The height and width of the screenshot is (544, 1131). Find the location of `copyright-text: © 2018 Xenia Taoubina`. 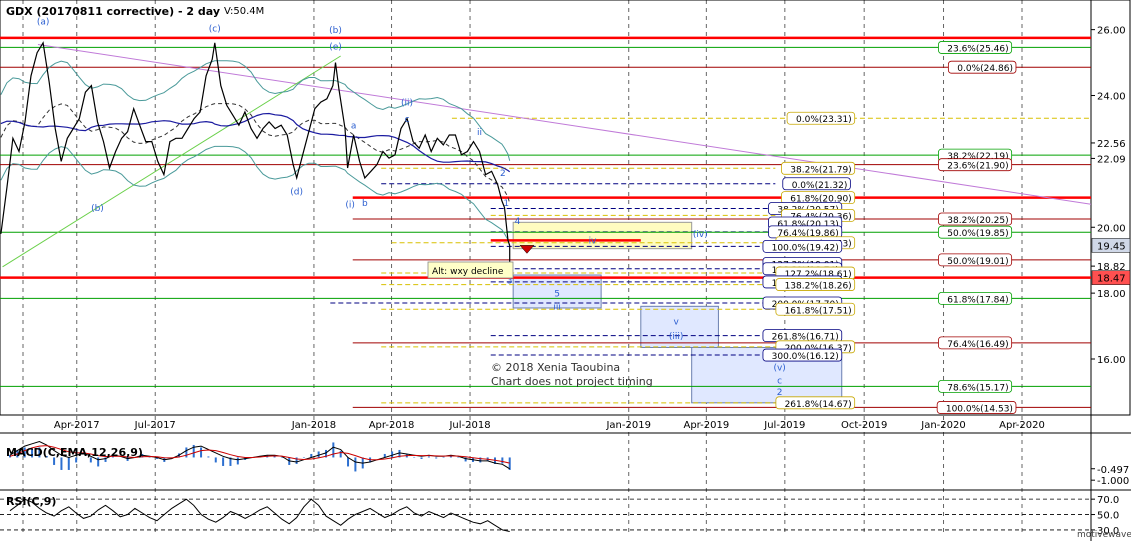

copyright-text: © 2018 Xenia Taoubina is located at coordinates (555, 367).